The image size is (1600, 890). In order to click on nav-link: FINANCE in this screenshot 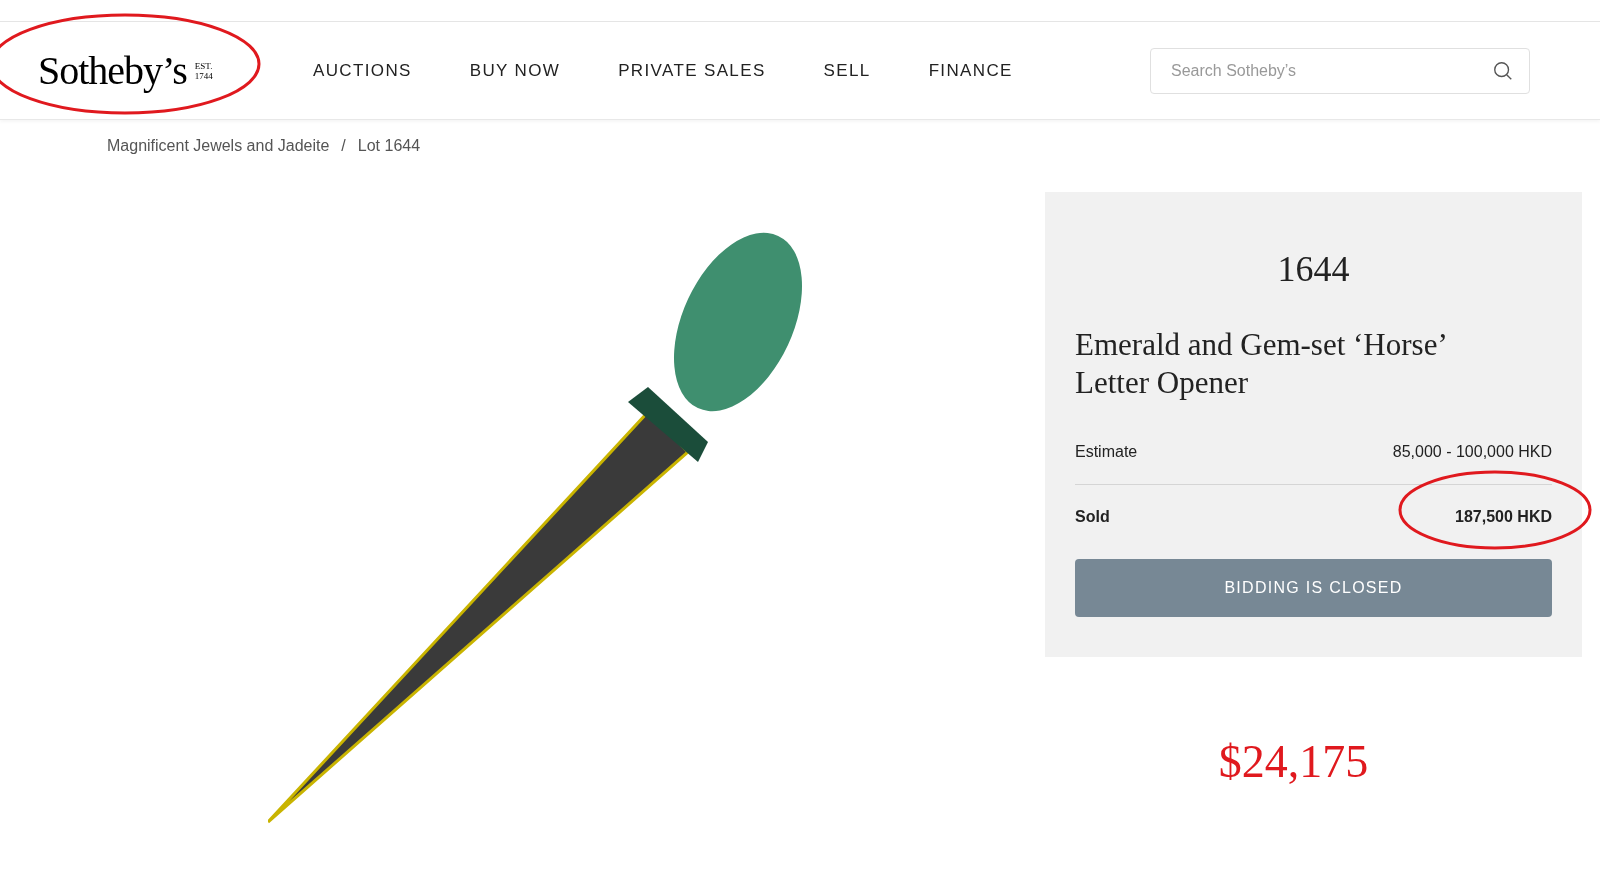, I will do `click(970, 70)`.